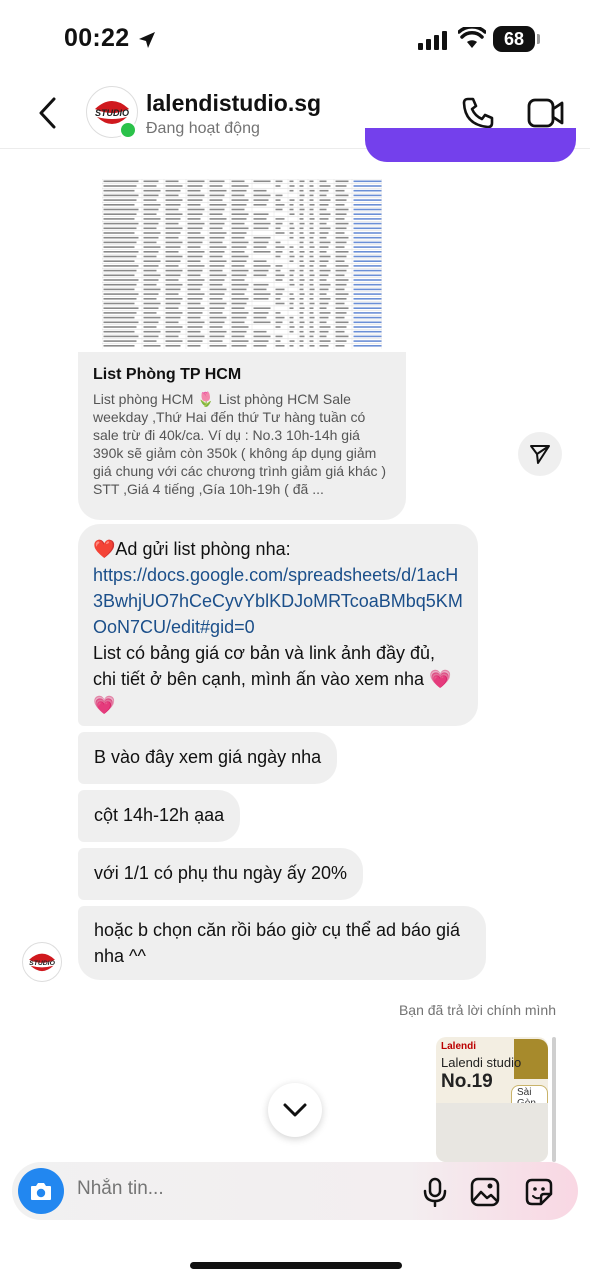  What do you see at coordinates (48, 113) in the screenshot?
I see `back-chevron-icon` at bounding box center [48, 113].